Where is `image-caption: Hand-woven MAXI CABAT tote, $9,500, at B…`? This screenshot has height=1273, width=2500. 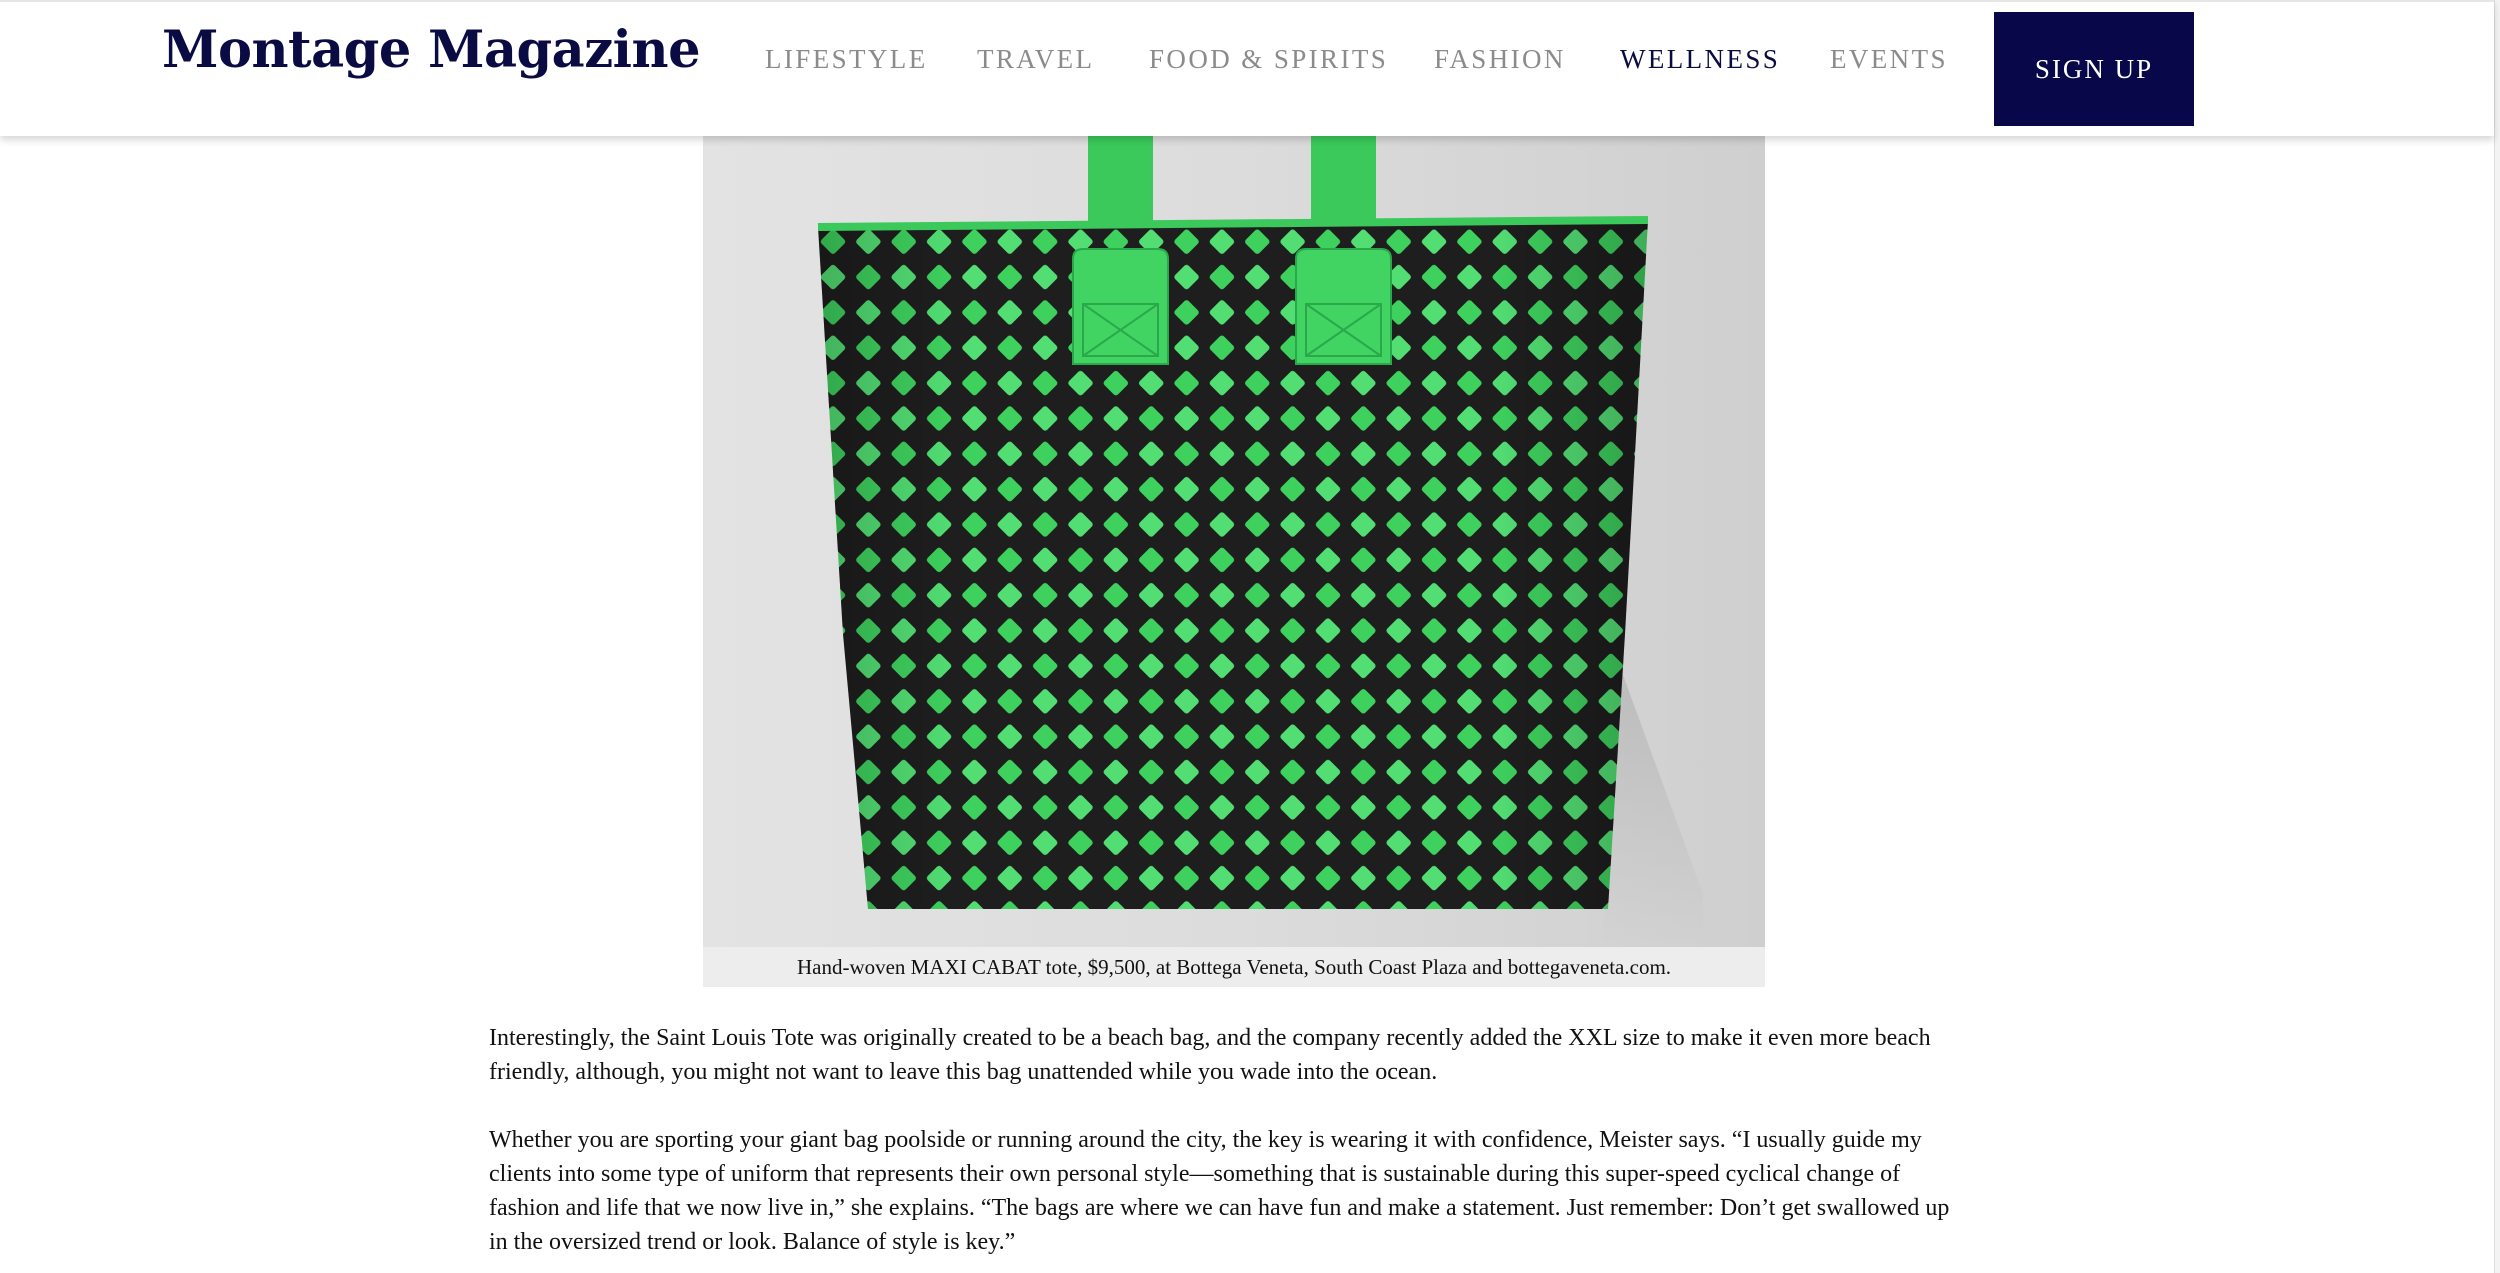 image-caption: Hand-woven MAXI CABAT tote, $9,500, at B… is located at coordinates (1234, 967).